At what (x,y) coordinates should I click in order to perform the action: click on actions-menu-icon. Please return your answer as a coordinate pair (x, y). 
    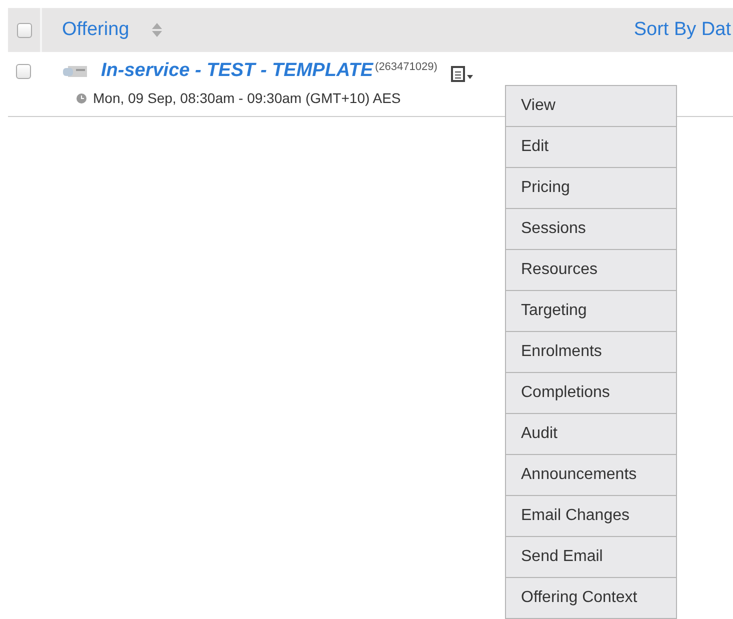
    Looking at the image, I should click on (463, 74).